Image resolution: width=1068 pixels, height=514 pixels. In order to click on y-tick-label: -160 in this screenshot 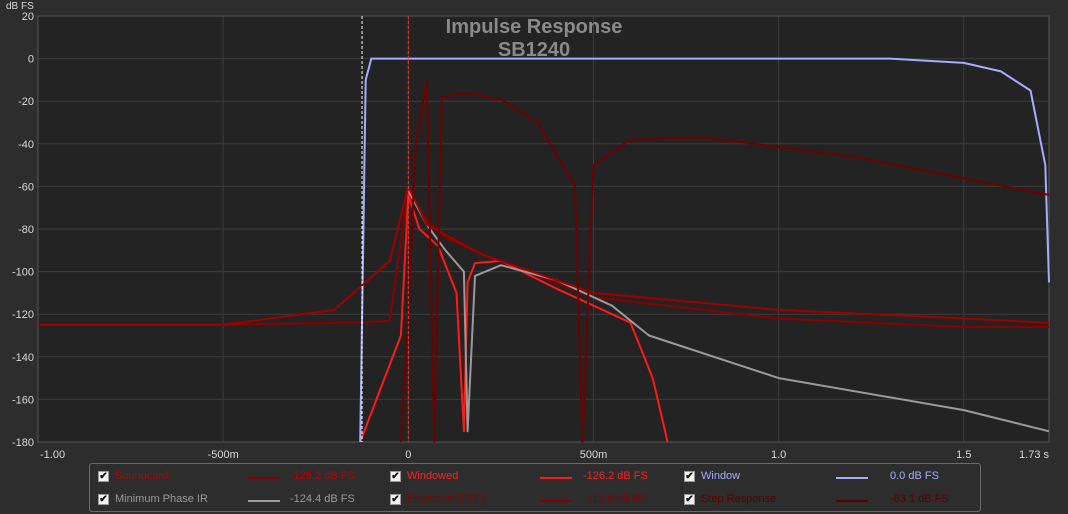, I will do `click(23, 400)`.